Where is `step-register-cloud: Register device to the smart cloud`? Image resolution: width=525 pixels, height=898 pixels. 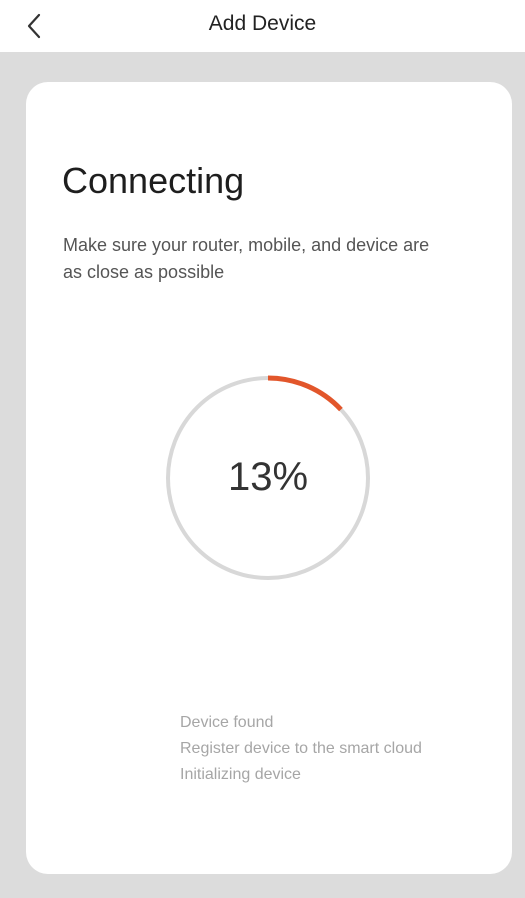
step-register-cloud: Register device to the smart cloud is located at coordinates (301, 748).